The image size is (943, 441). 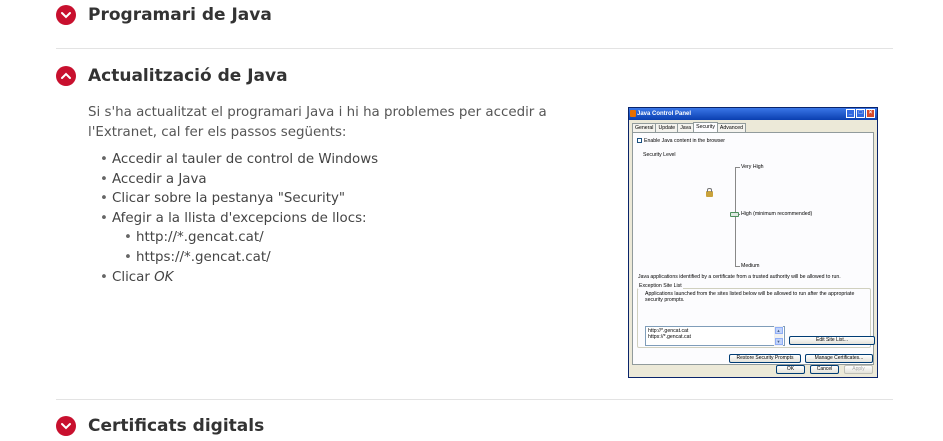 I want to click on tab-security: Security, so click(x=705, y=127).